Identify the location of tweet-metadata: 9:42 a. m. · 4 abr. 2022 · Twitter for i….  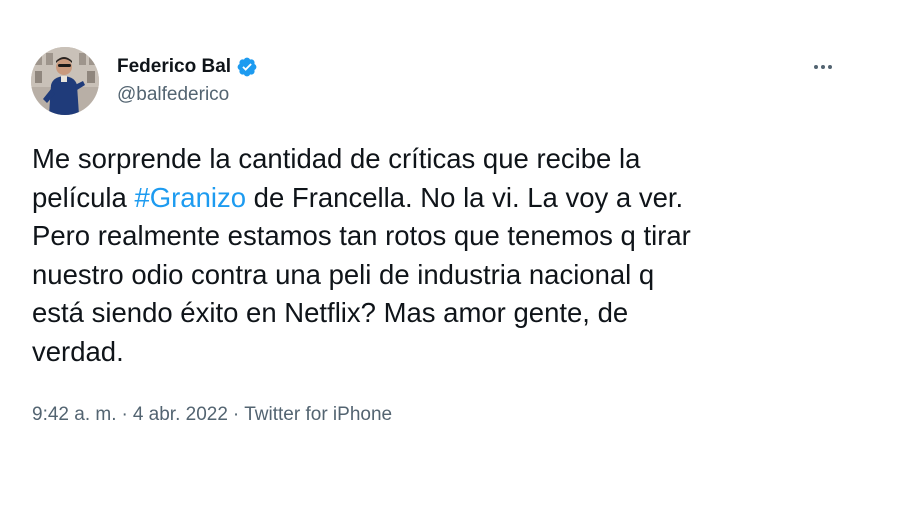
(212, 415).